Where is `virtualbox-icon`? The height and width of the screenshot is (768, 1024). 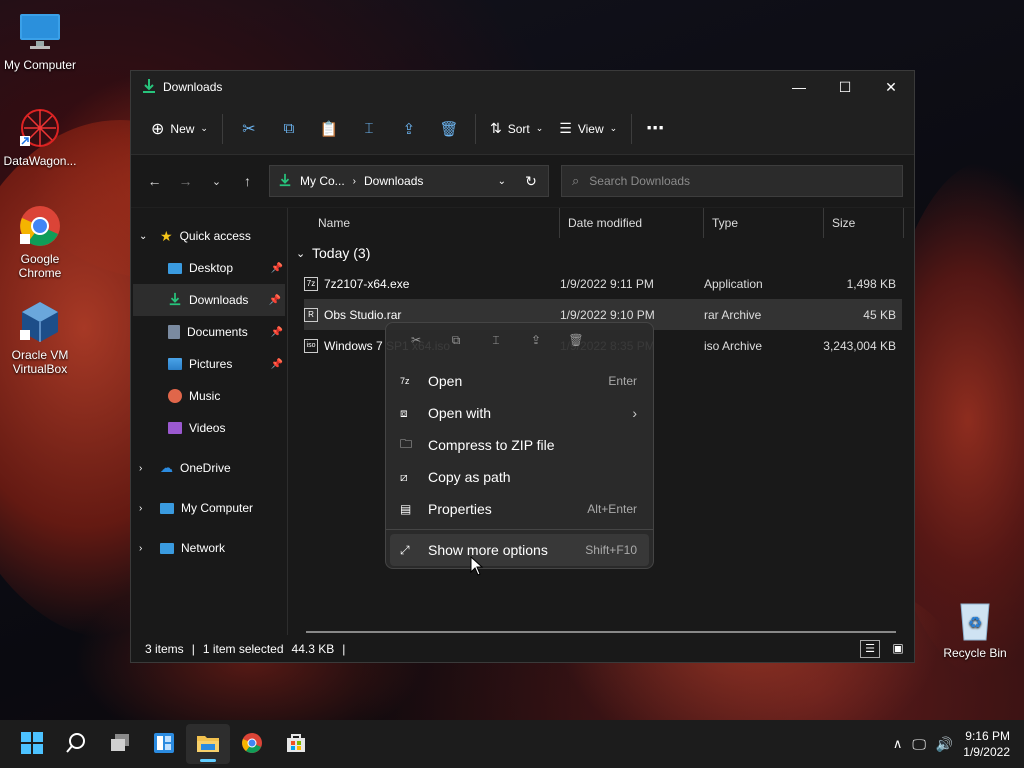 virtualbox-icon is located at coordinates (40, 322).